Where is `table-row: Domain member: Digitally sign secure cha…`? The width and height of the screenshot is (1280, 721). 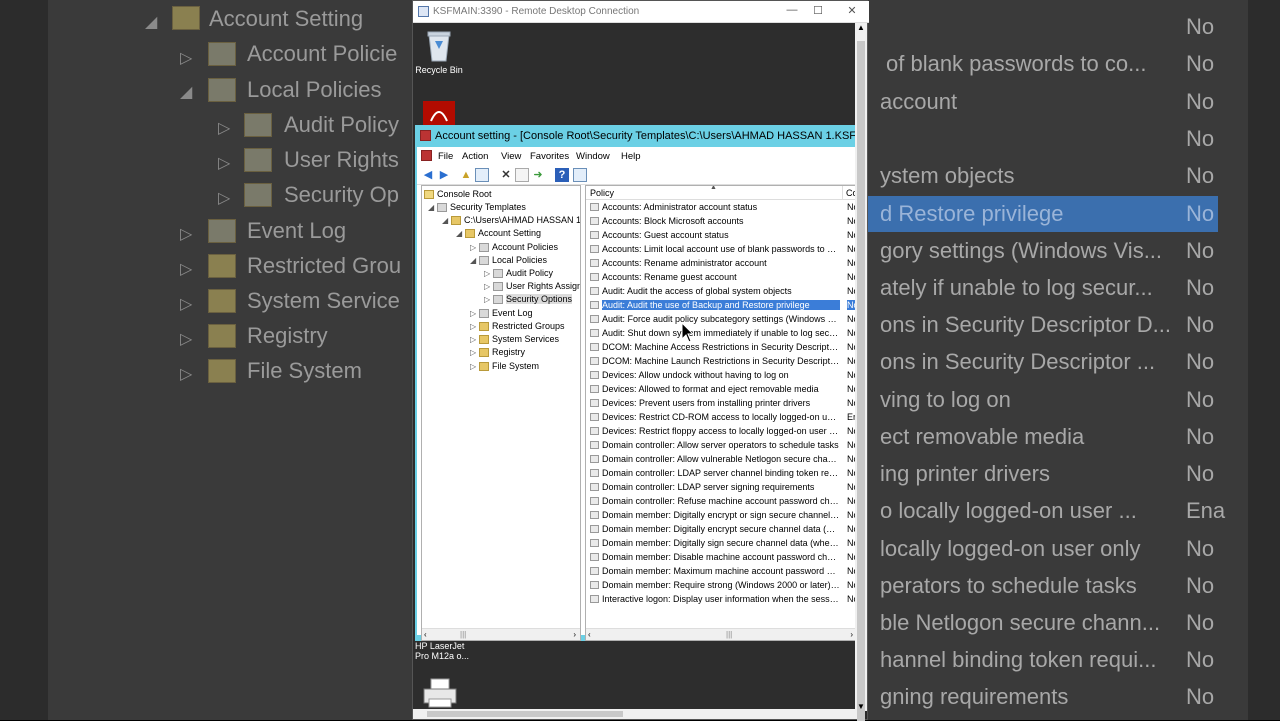 table-row: Domain member: Digitally sign secure cha… is located at coordinates (721, 543).